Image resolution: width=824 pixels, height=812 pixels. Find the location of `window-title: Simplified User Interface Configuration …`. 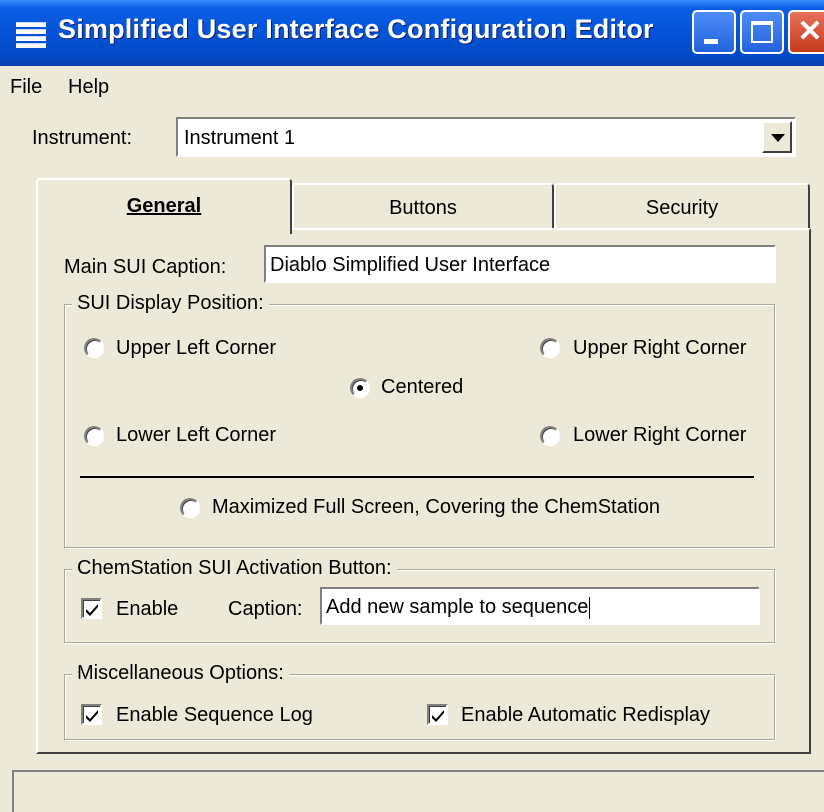

window-title: Simplified User Interface Configuration … is located at coordinates (356, 29).